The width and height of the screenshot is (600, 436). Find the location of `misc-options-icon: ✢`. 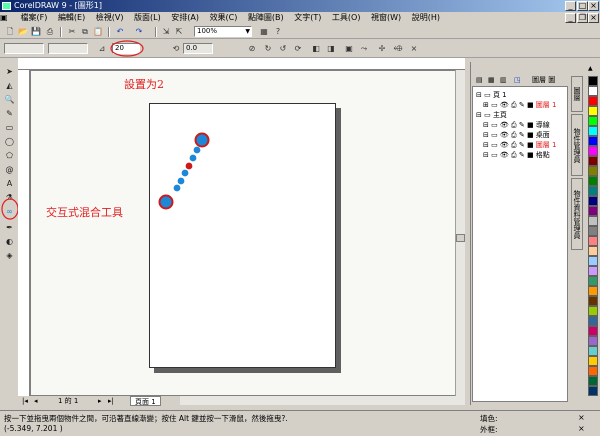

misc-options-icon: ✢ is located at coordinates (382, 49).